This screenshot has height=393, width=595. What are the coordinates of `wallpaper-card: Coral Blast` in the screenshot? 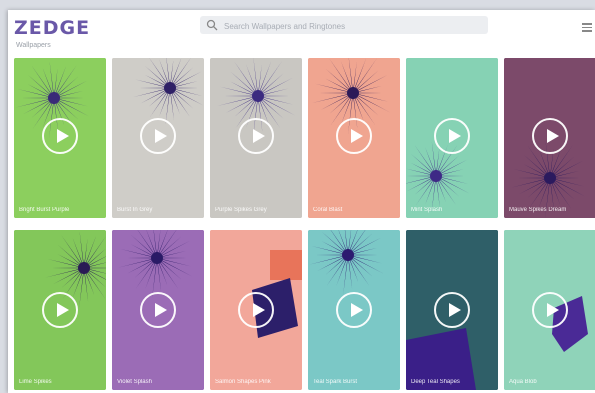 It's located at (354, 138).